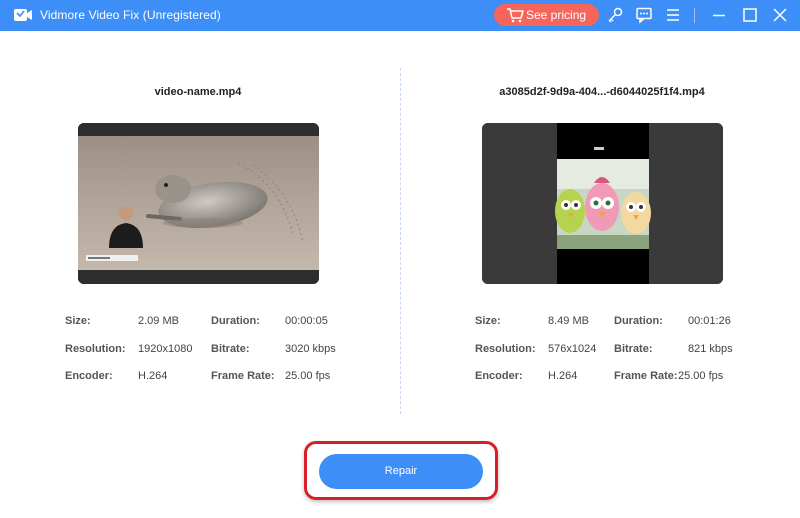 The height and width of the screenshot is (518, 800). Describe the element at coordinates (780, 15) in the screenshot. I see `close-icon` at that location.